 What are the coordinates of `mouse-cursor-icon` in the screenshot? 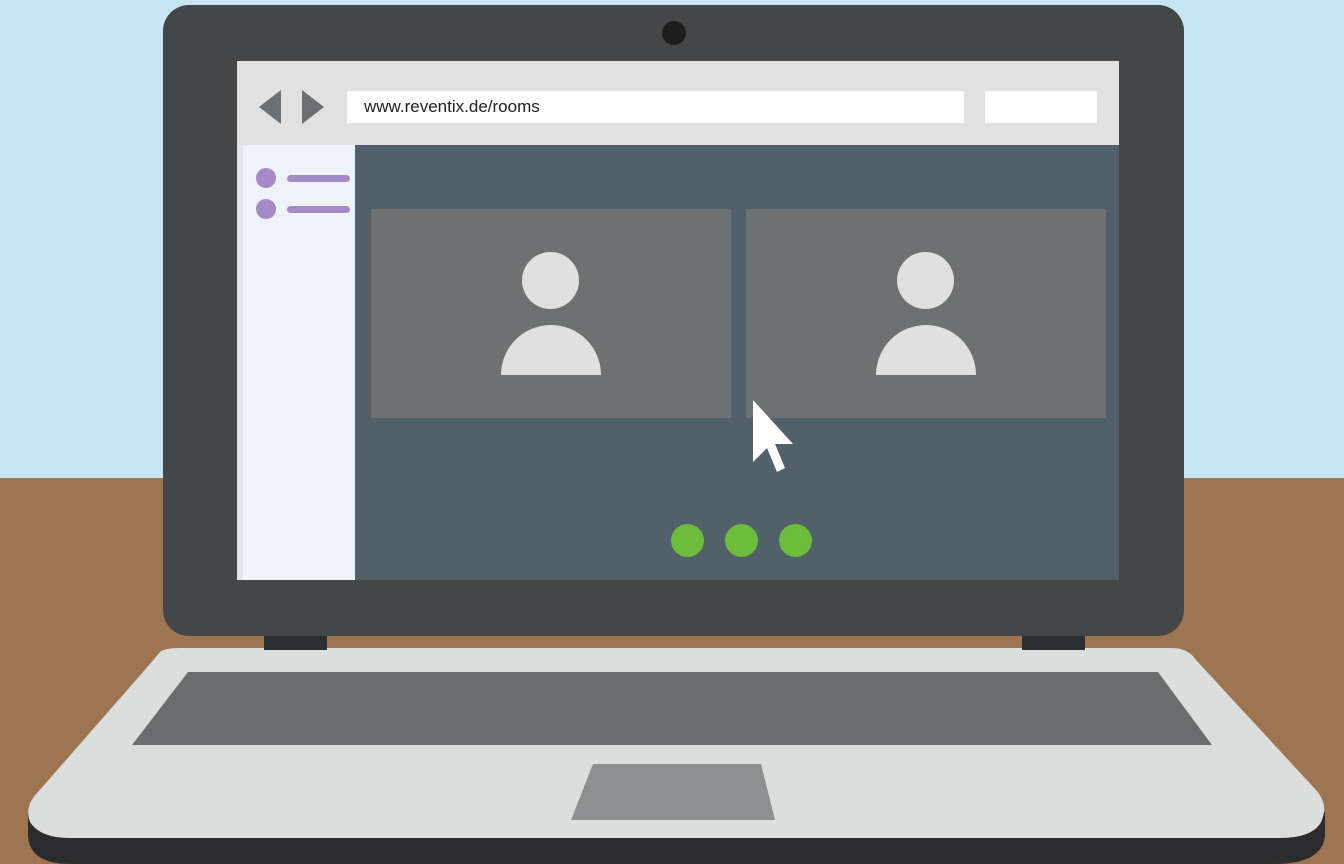 It's located at (773, 436).